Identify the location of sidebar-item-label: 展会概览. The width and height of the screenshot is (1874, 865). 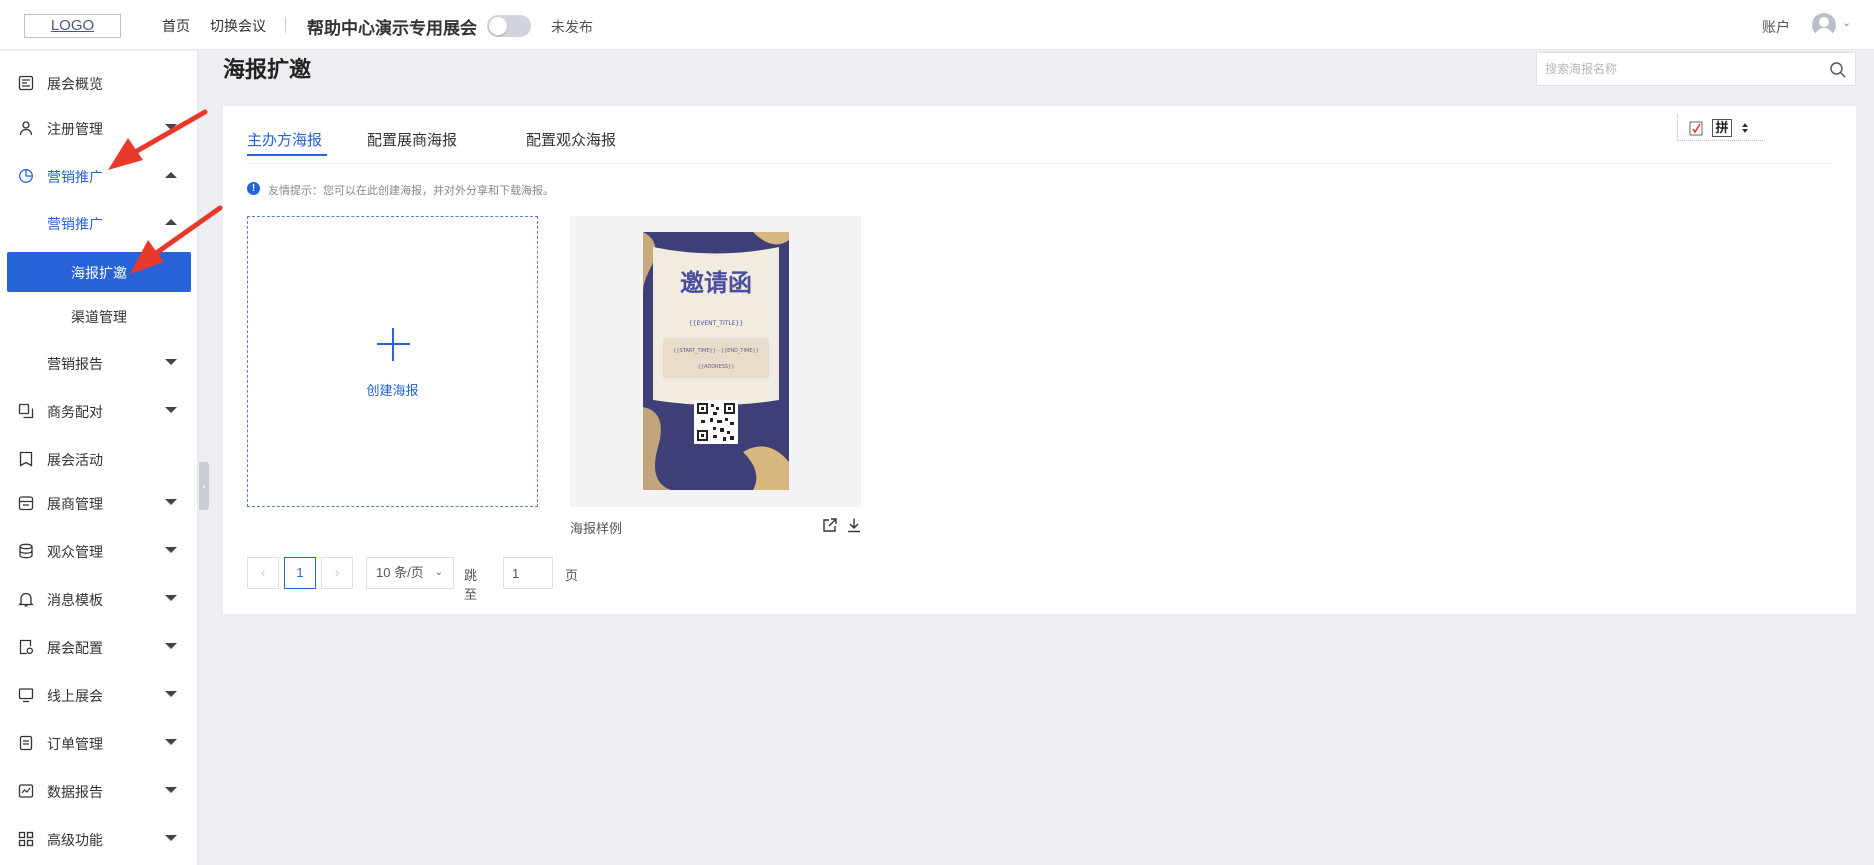
(75, 84).